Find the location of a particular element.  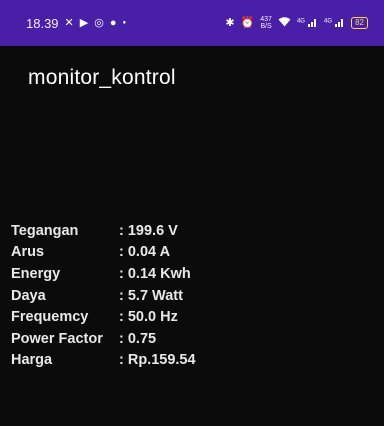

reading-row-daya: Daya : 5.7 Watt is located at coordinates (103, 296).